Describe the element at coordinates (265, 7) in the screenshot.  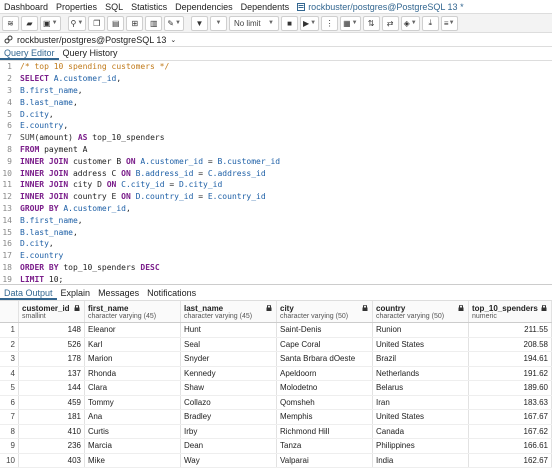
I see `menu-dependents: Dependents` at that location.